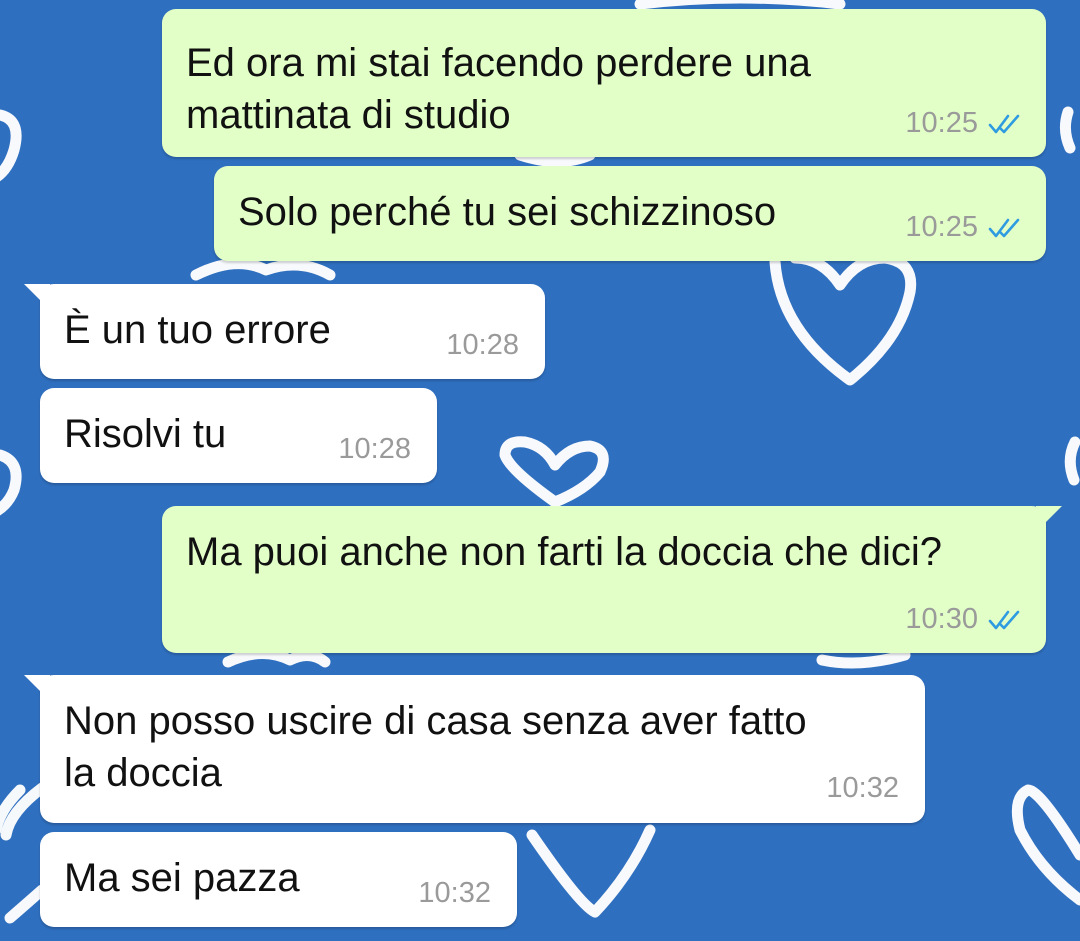 This screenshot has width=1080, height=941. I want to click on message-bubble-incoming: Risolvi tu 10:28, so click(238, 435).